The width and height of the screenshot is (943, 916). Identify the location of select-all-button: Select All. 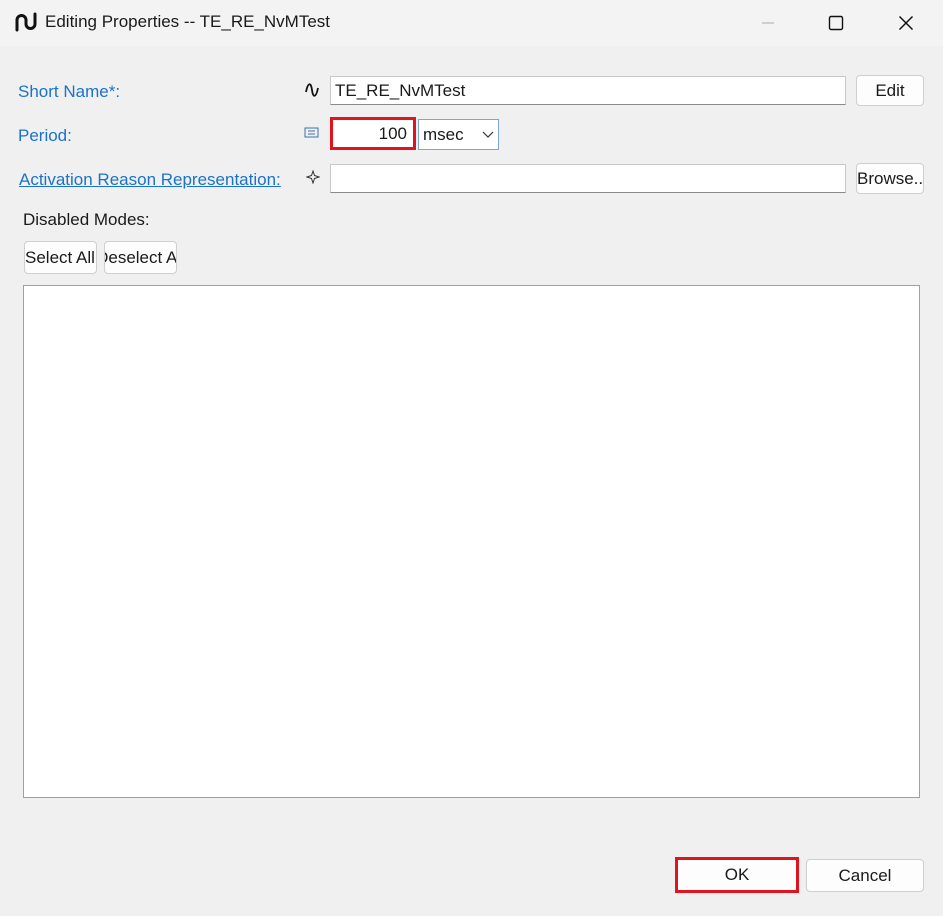
(60, 257).